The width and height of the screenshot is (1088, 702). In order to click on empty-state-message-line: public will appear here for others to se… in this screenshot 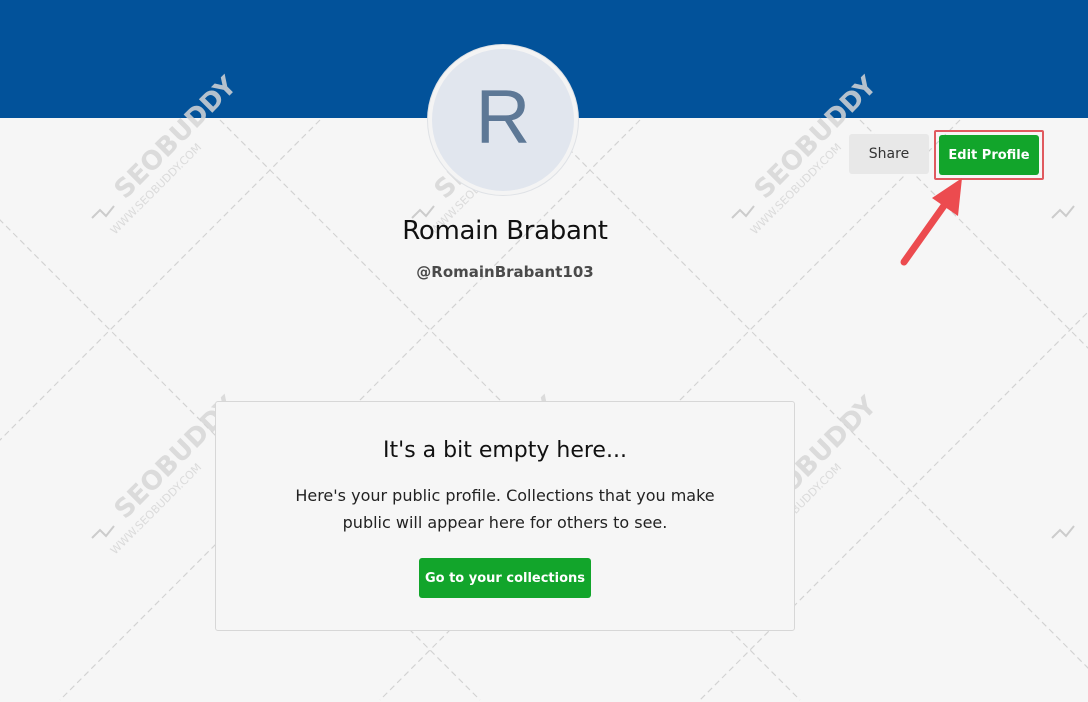, I will do `click(505, 522)`.